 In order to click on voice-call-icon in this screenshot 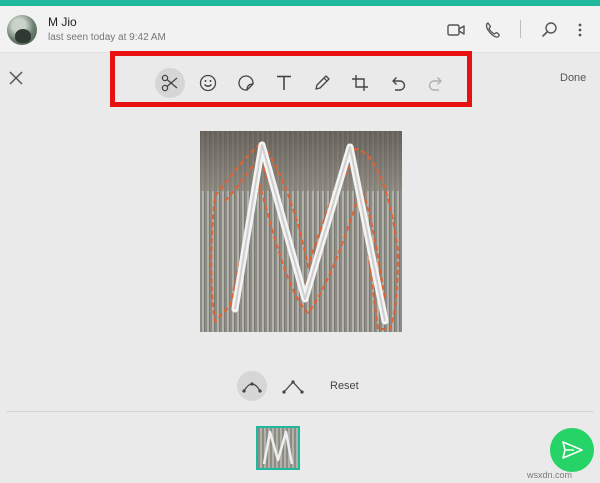, I will do `click(493, 30)`.